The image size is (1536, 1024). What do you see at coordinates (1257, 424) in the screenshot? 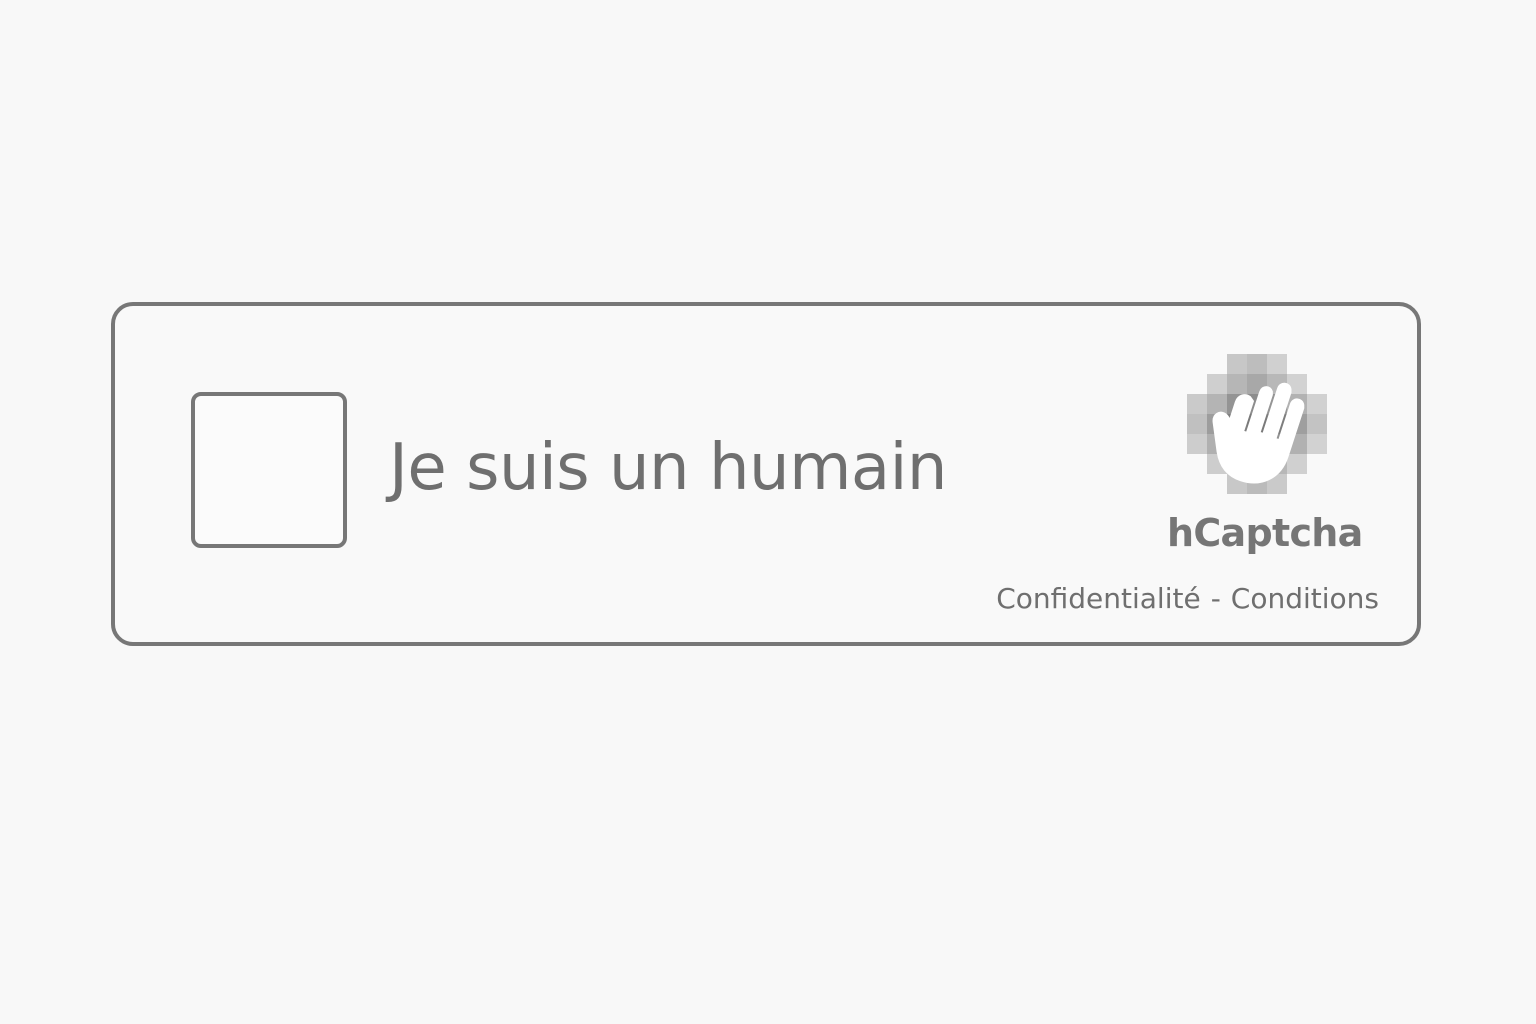
I see `hcaptcha-hand-logo-icon` at bounding box center [1257, 424].